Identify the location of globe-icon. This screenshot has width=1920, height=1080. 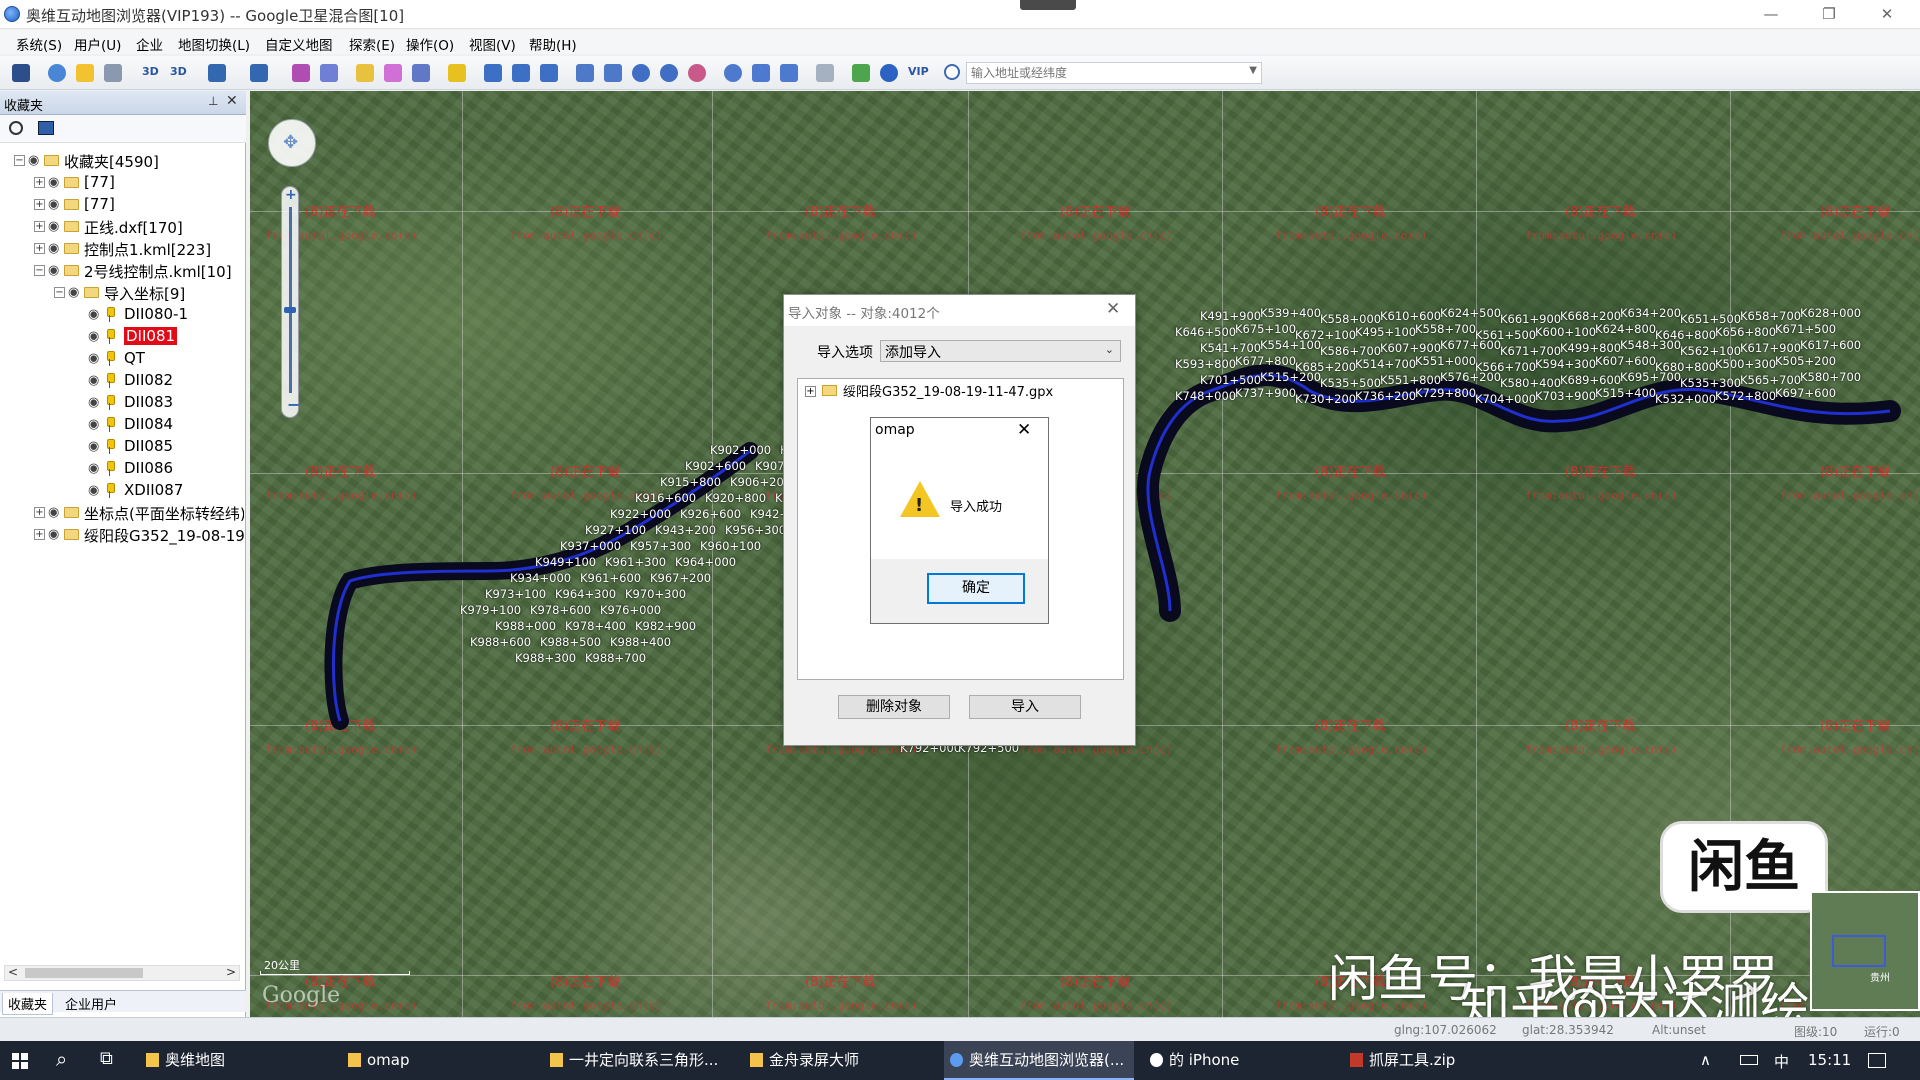
(733, 73).